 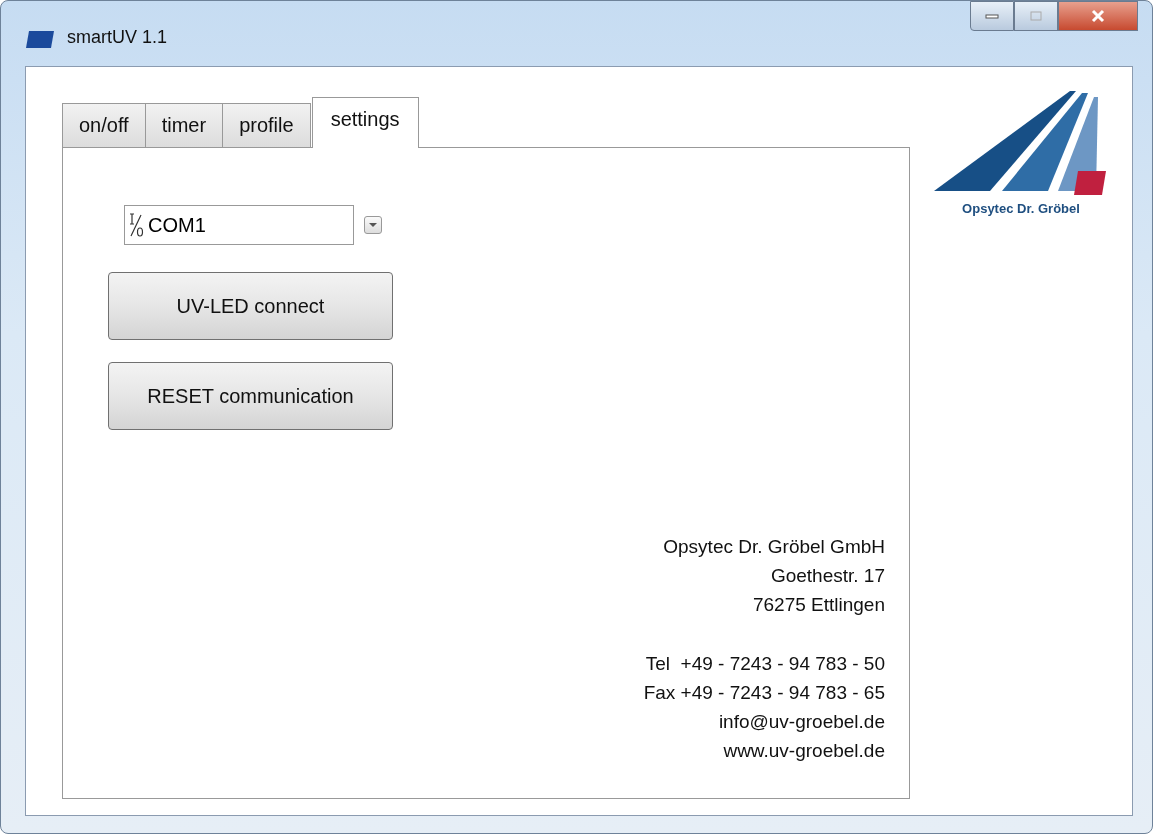 I want to click on contact-line: info@uv-groebel.de, so click(x=801, y=722).